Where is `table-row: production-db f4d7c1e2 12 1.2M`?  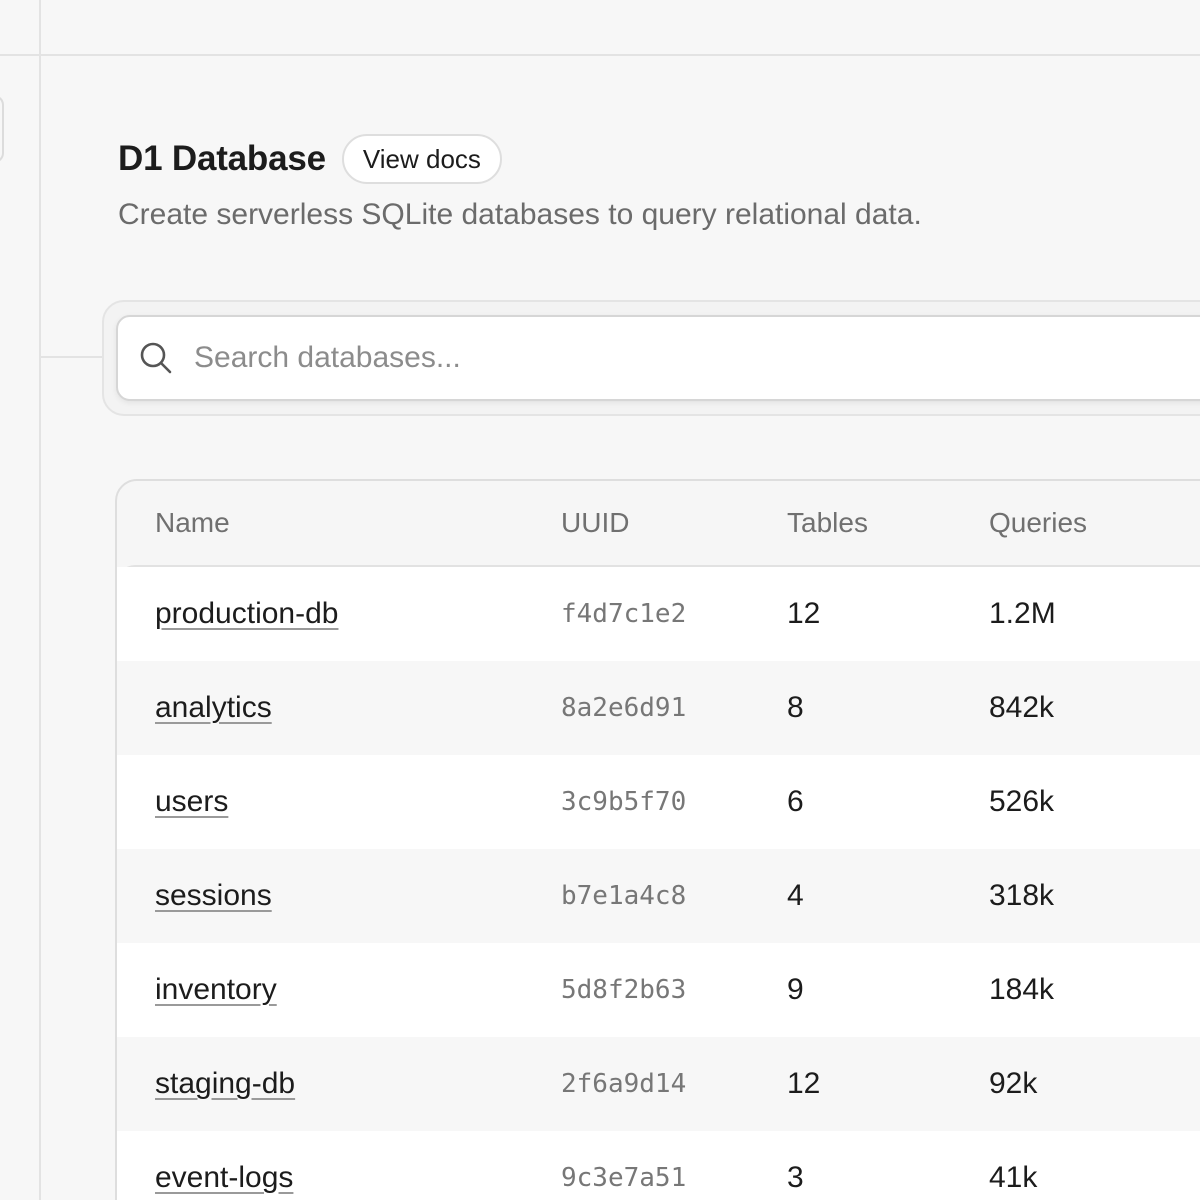
table-row: production-db f4d7c1e2 12 1.2M is located at coordinates (658, 614).